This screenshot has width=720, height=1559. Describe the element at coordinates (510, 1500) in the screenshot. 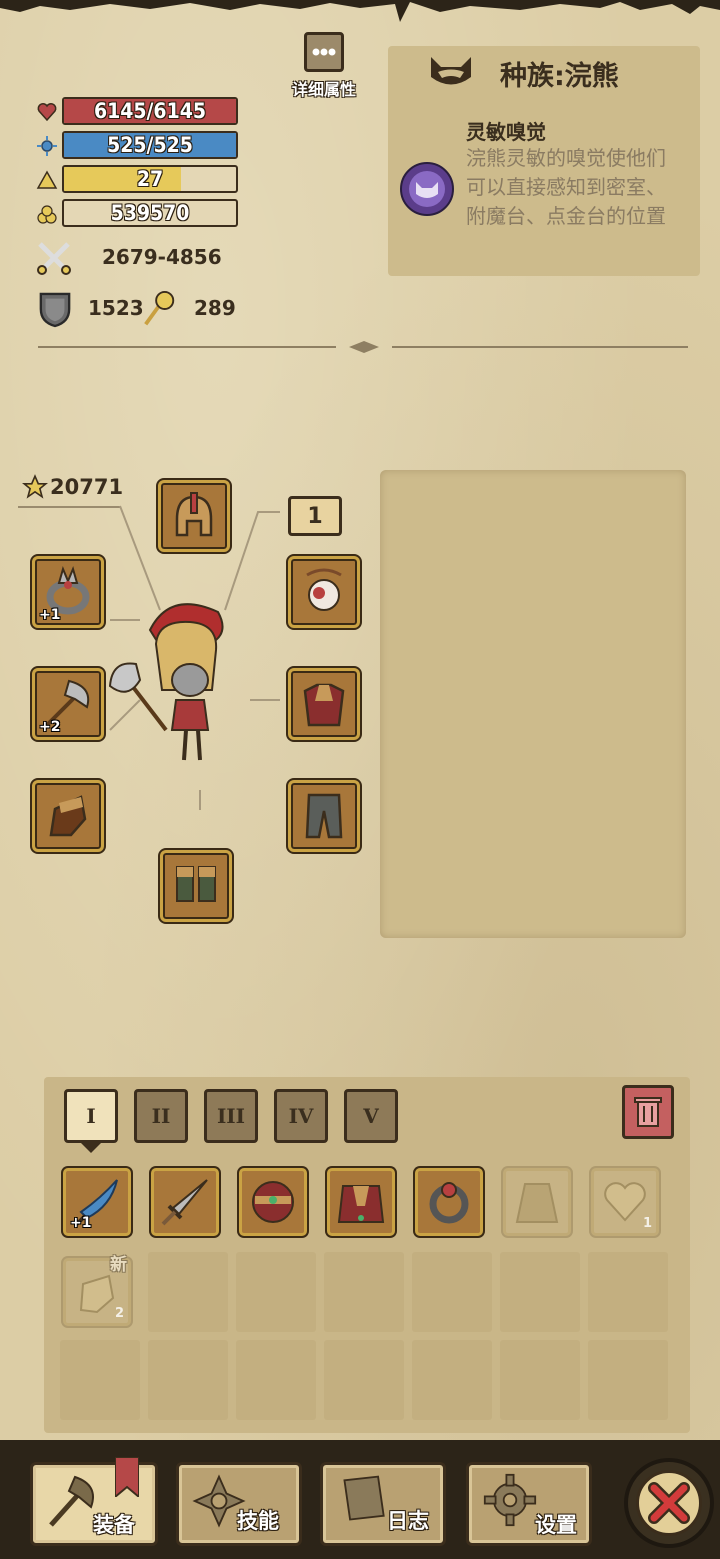

I see `gear-icon` at that location.